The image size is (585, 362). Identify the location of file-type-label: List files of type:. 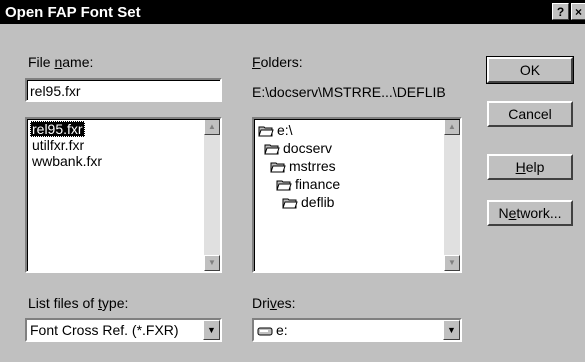
(78, 303).